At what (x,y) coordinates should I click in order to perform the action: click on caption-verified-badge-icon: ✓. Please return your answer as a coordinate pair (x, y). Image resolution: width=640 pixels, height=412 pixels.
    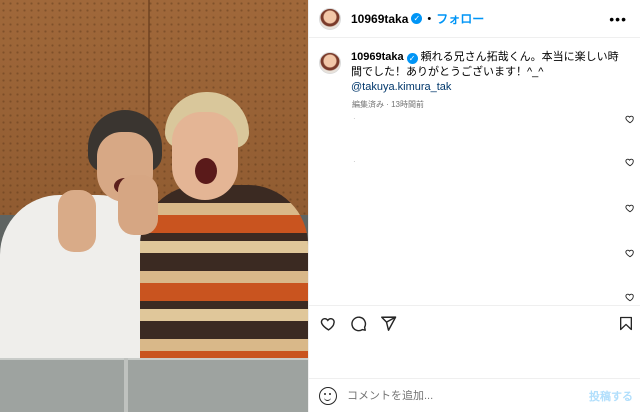
    Looking at the image, I should click on (412, 58).